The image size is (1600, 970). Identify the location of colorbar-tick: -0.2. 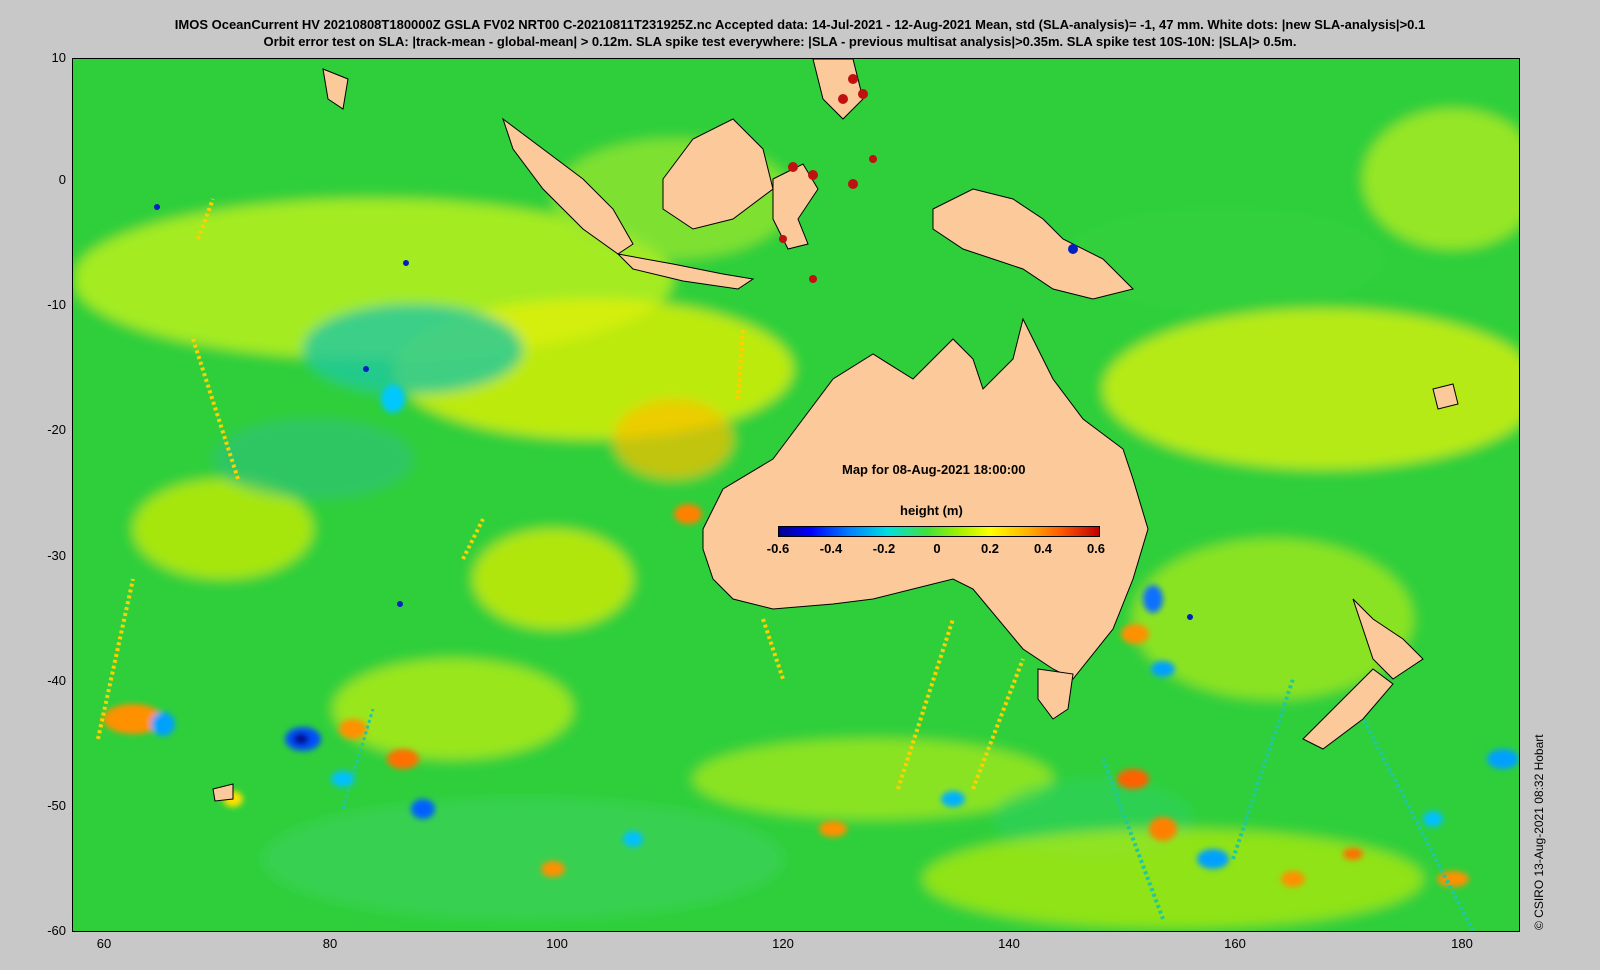
(884, 548).